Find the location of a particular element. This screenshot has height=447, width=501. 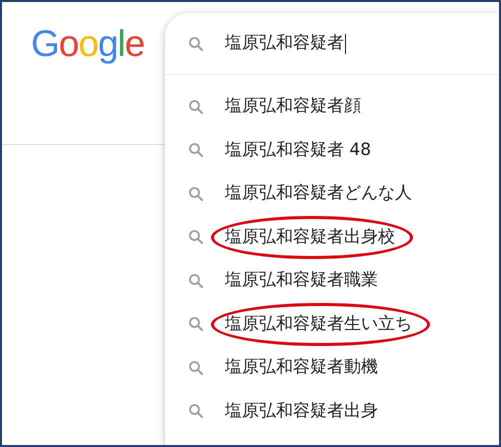

google-logo: Google is located at coordinates (87, 44).